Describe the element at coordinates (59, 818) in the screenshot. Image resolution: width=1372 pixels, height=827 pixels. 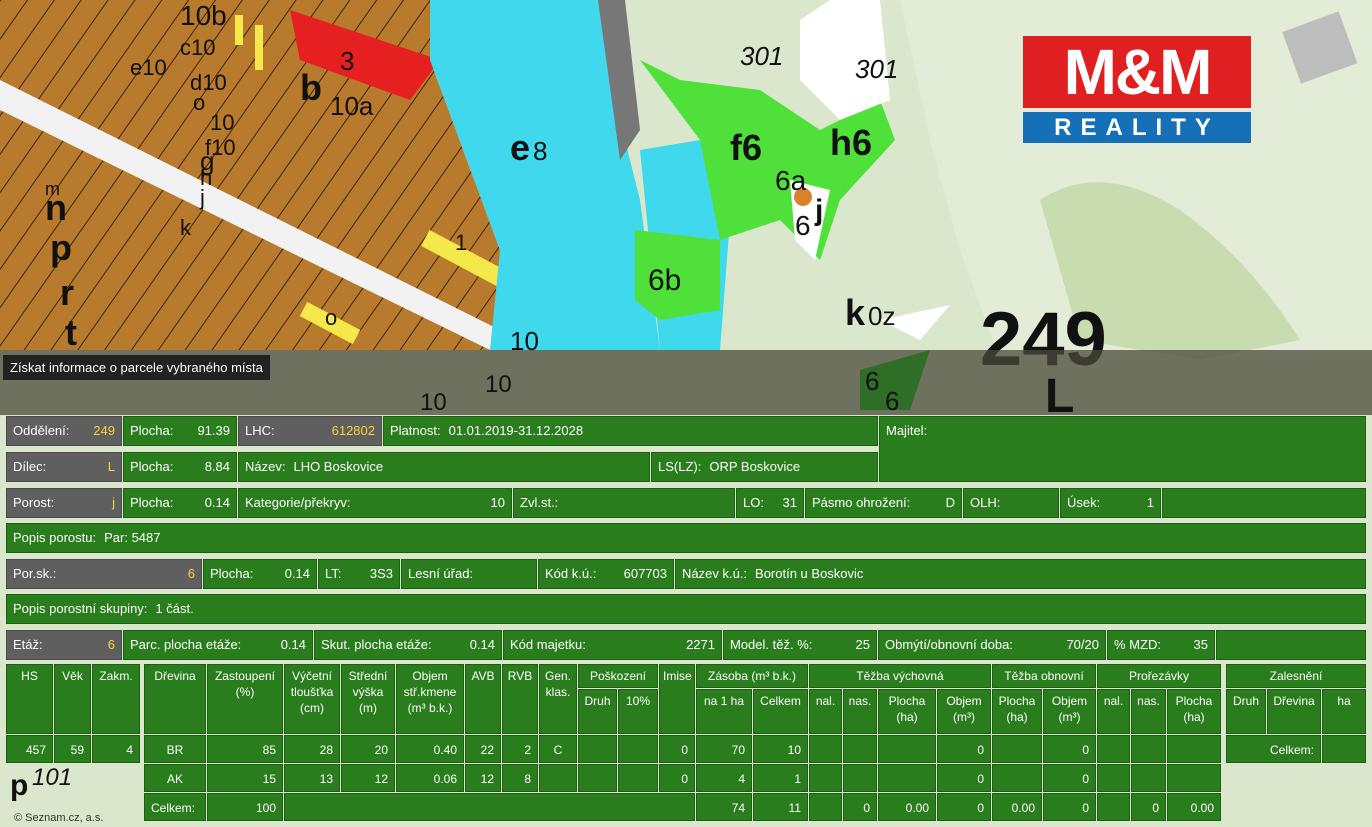
I see `map-copyright: © Seznam.cz, a.s.` at that location.